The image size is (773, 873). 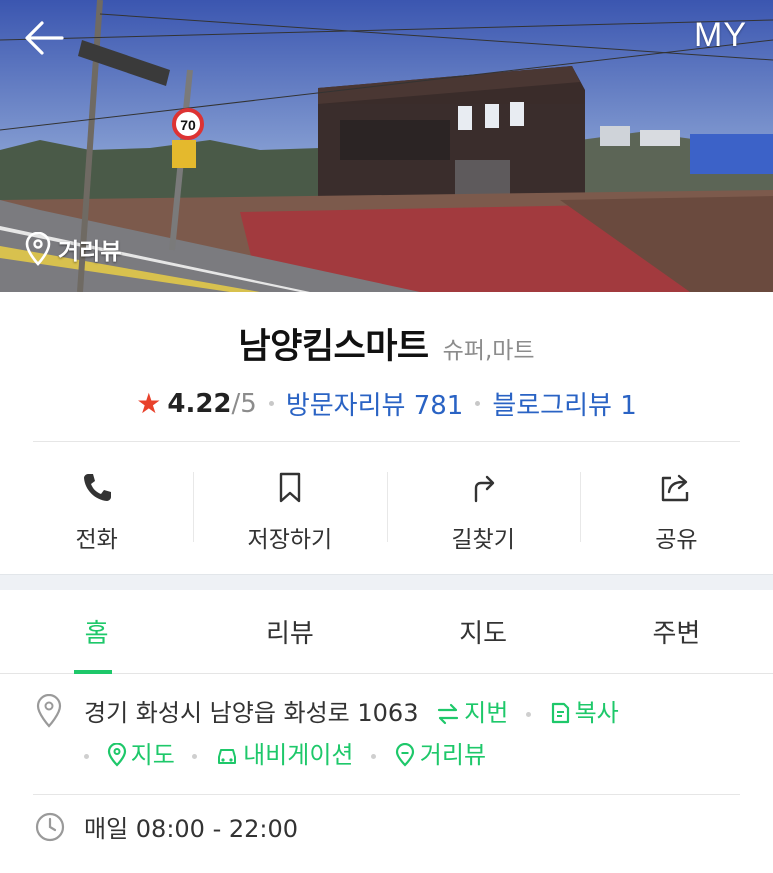 I want to click on blog-review-link: 블로그리뷰 1, so click(x=564, y=403).